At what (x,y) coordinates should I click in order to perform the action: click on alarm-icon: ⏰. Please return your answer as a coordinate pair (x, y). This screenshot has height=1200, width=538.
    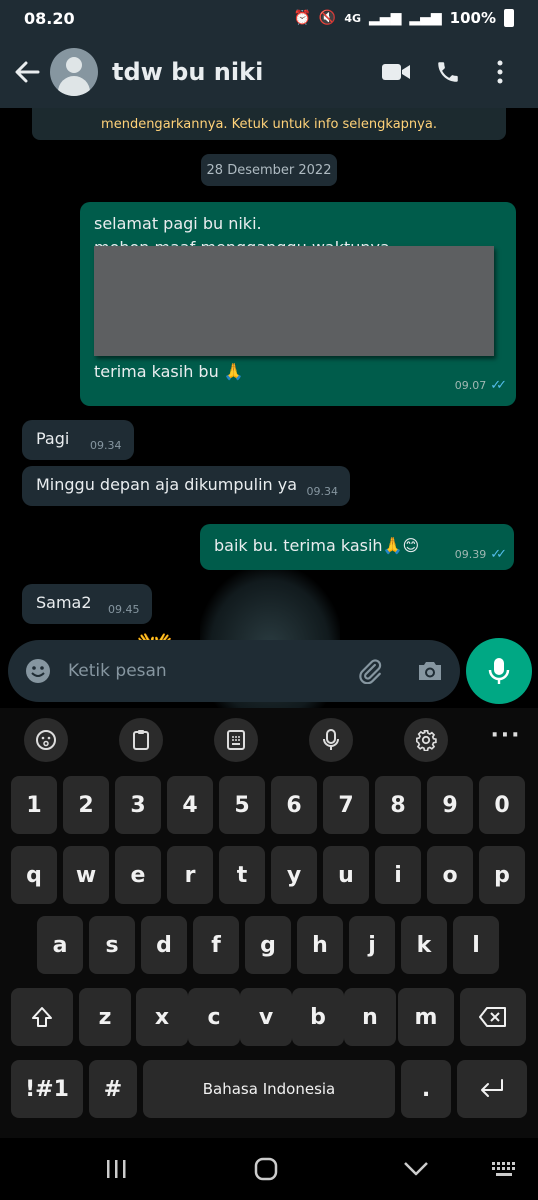
    Looking at the image, I should click on (302, 18).